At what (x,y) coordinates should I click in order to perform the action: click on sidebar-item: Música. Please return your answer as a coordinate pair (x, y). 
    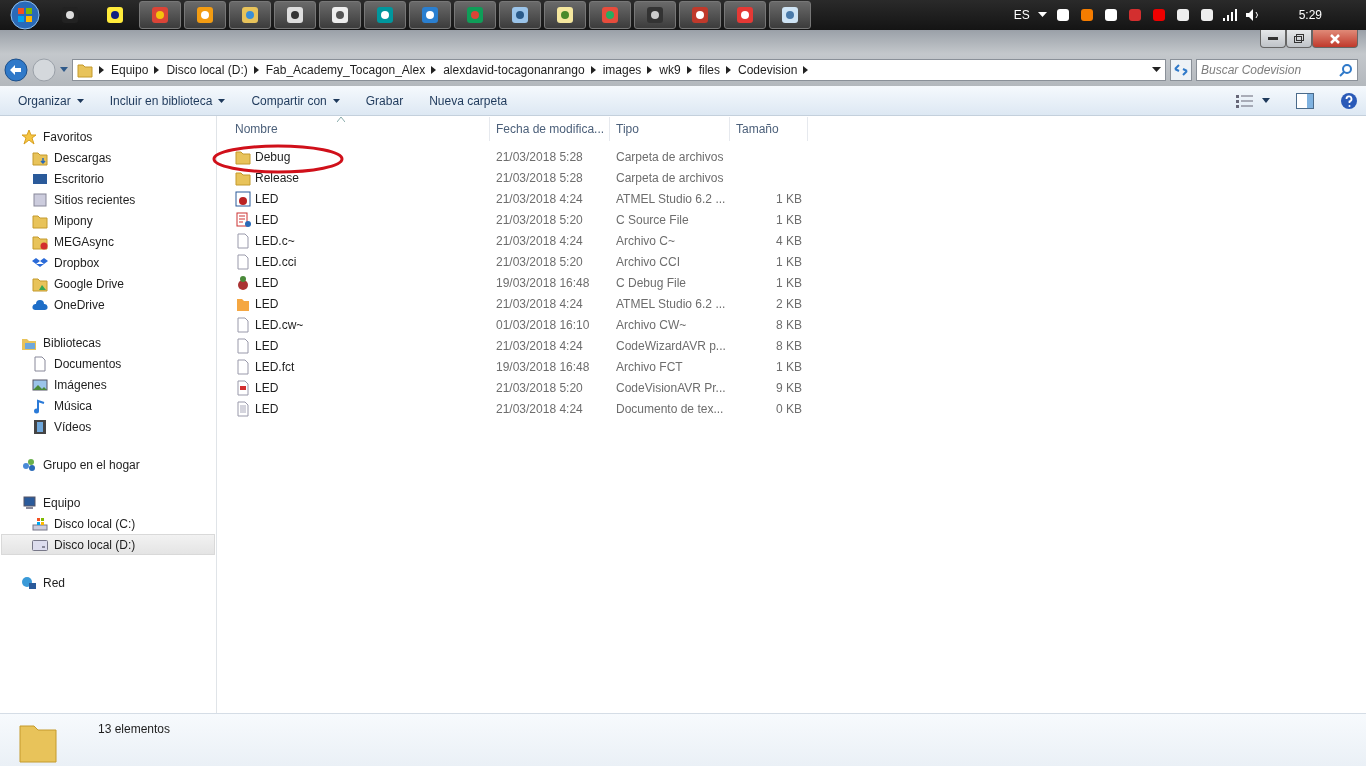
    Looking at the image, I should click on (108, 405).